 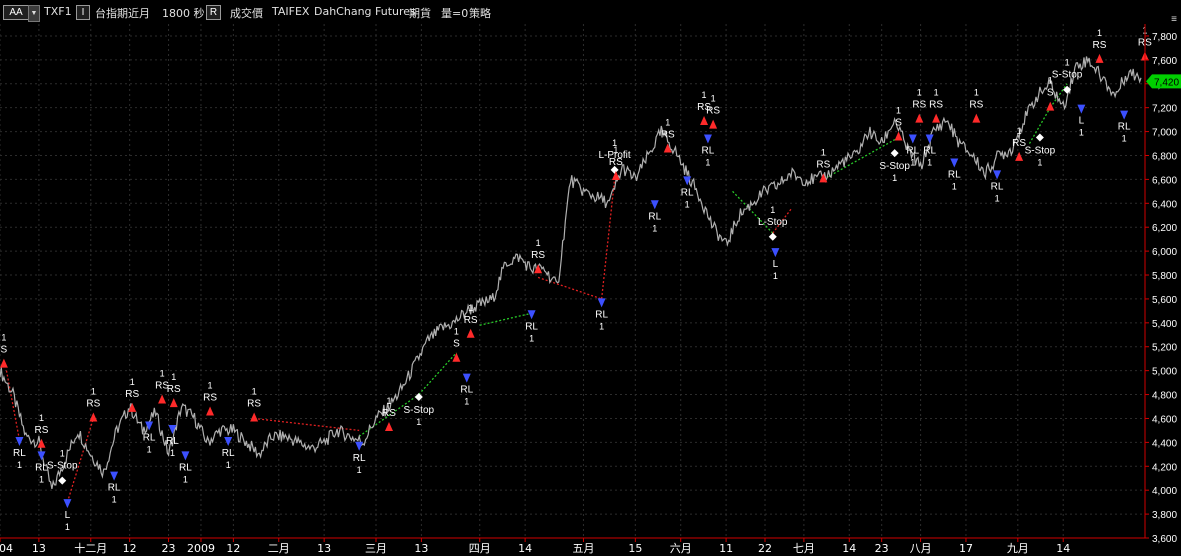 I want to click on interval-label: 1800 秒, so click(x=183, y=13).